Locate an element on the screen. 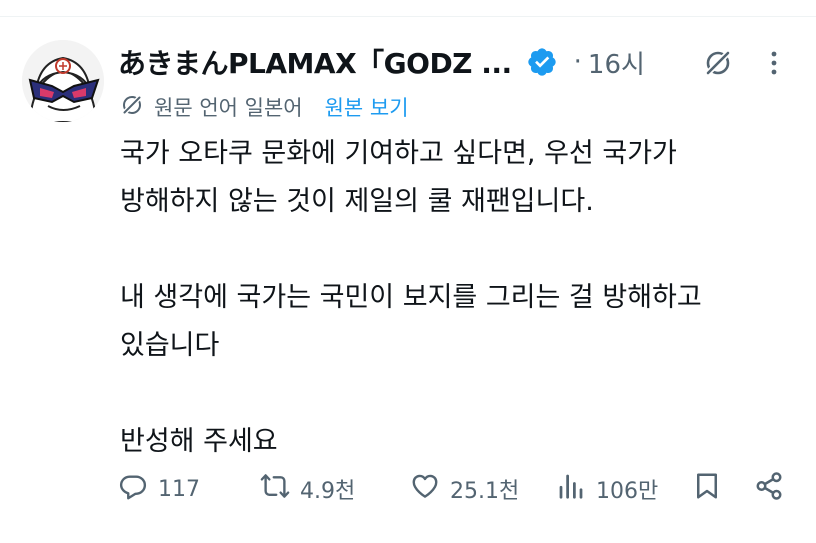 The width and height of the screenshot is (816, 543). repost-count: 4.9천 is located at coordinates (328, 491).